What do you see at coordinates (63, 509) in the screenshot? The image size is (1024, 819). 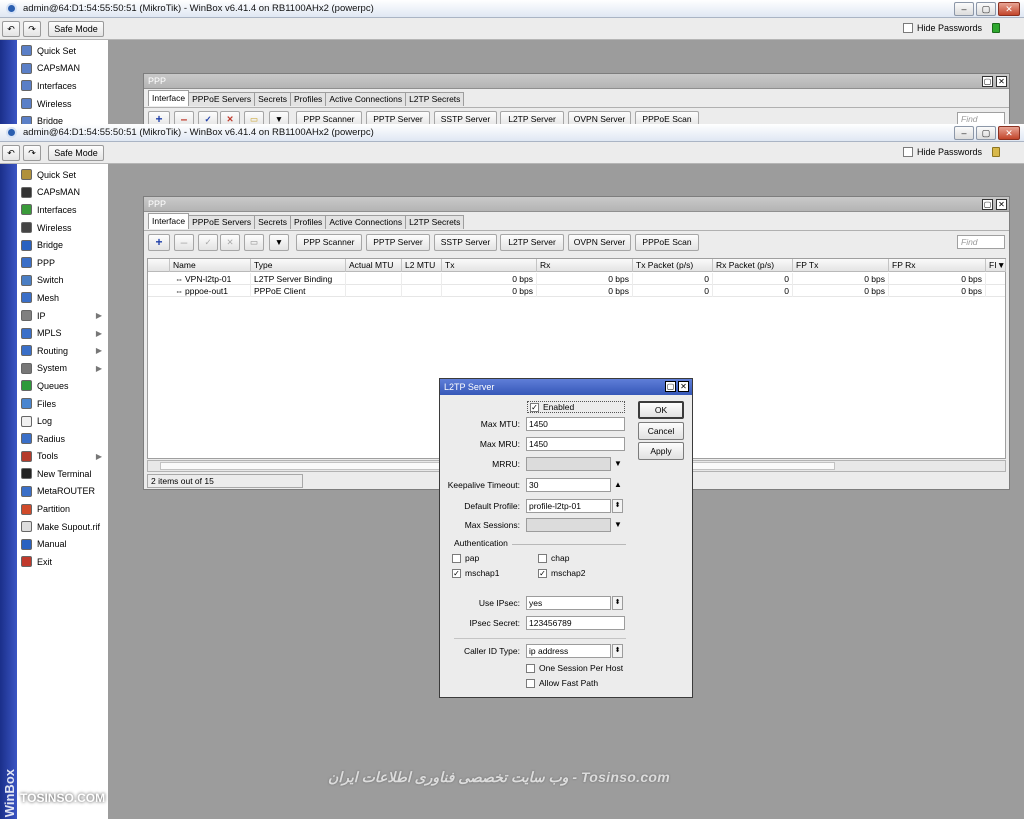 I see `sidebar-item-partition: Partition` at bounding box center [63, 509].